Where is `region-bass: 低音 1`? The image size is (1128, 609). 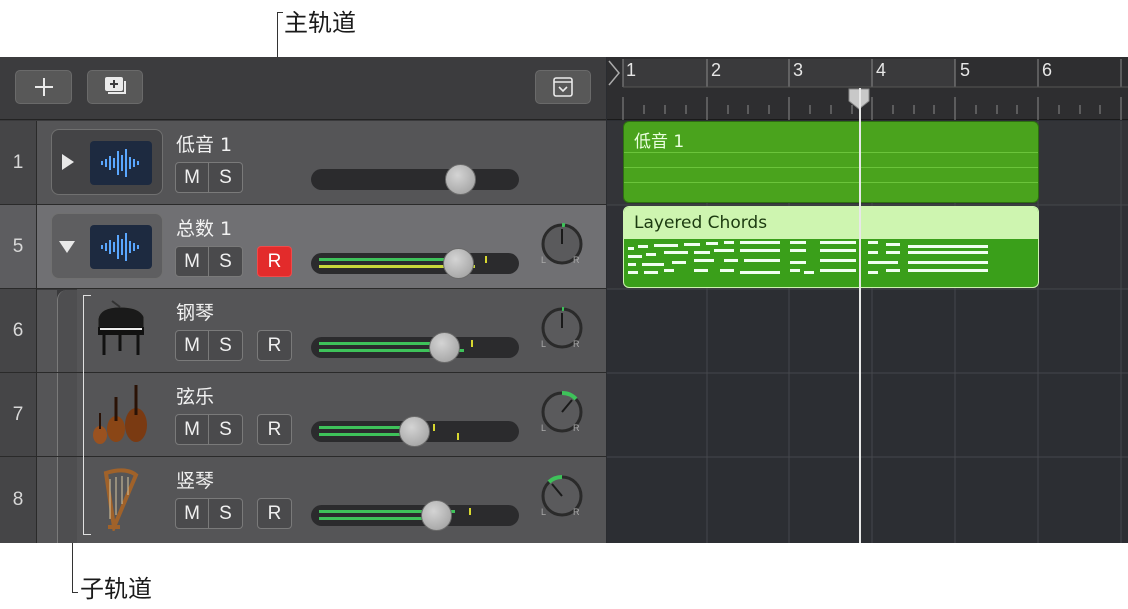 region-bass: 低音 1 is located at coordinates (831, 162).